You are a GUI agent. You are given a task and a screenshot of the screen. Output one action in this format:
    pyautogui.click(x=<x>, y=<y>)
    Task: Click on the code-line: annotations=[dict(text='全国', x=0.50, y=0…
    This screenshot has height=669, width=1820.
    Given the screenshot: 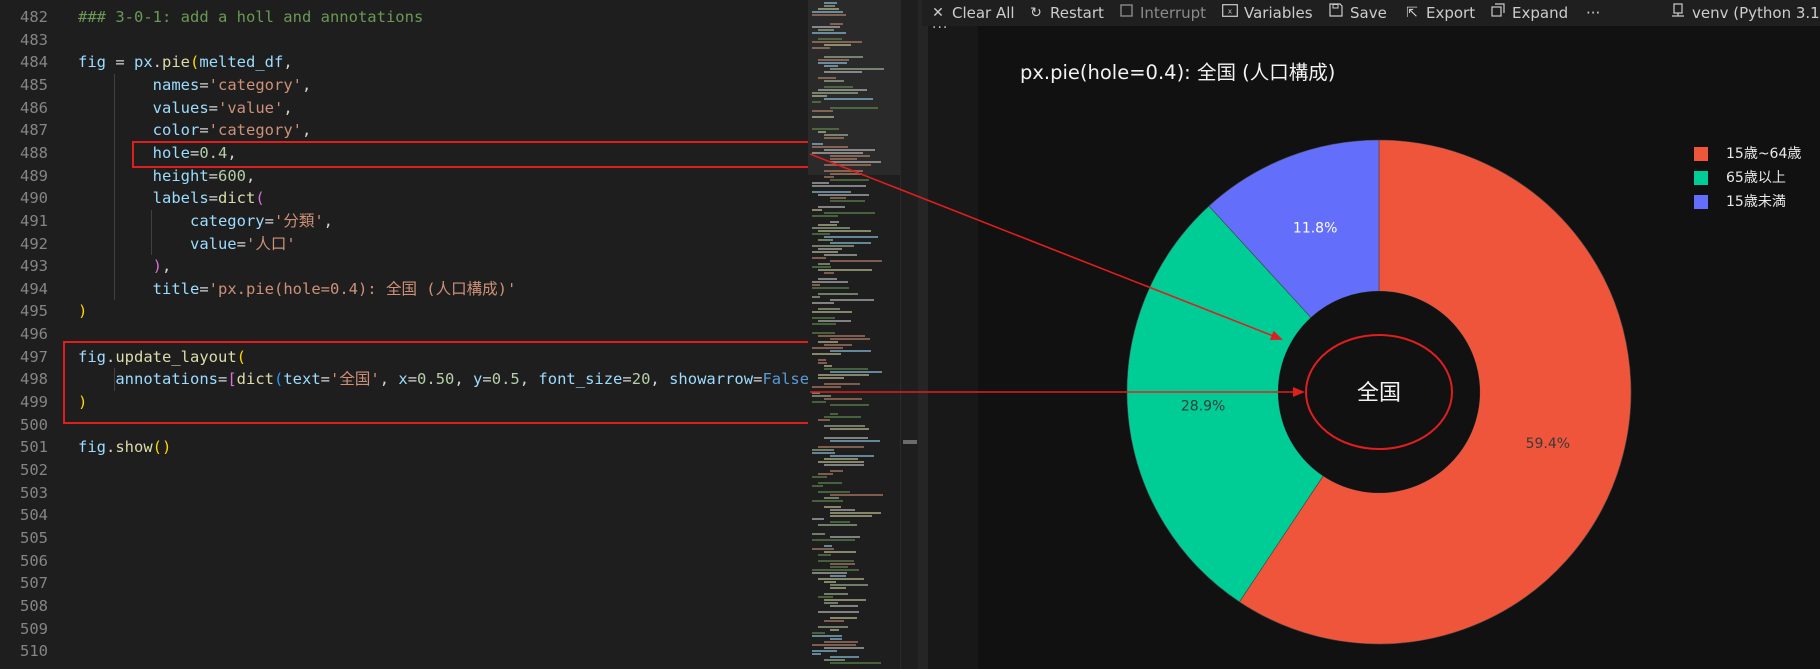 What is the action you would take?
    pyautogui.click(x=443, y=379)
    